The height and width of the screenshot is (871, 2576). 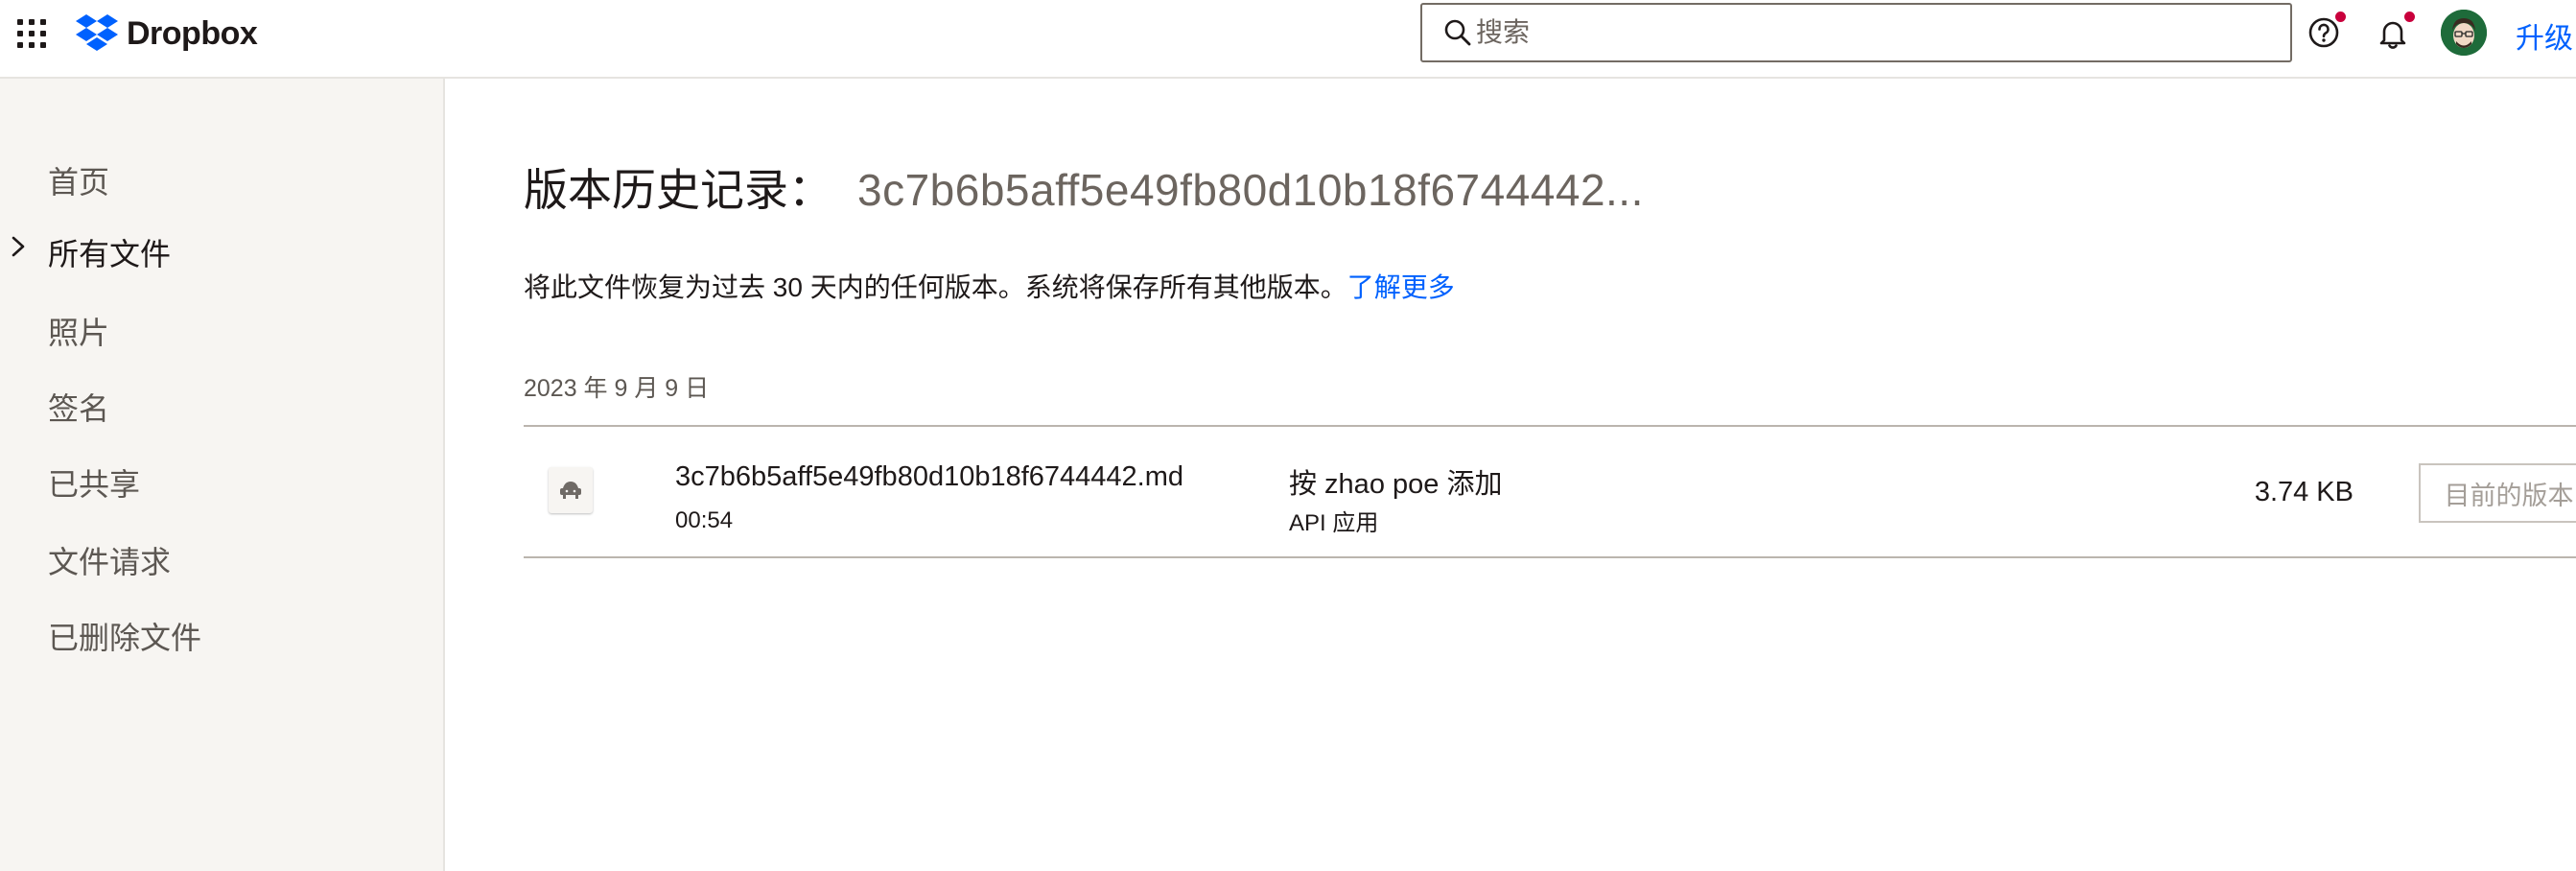 I want to click on sidebar-item-all-files: 所有文件, so click(x=109, y=252).